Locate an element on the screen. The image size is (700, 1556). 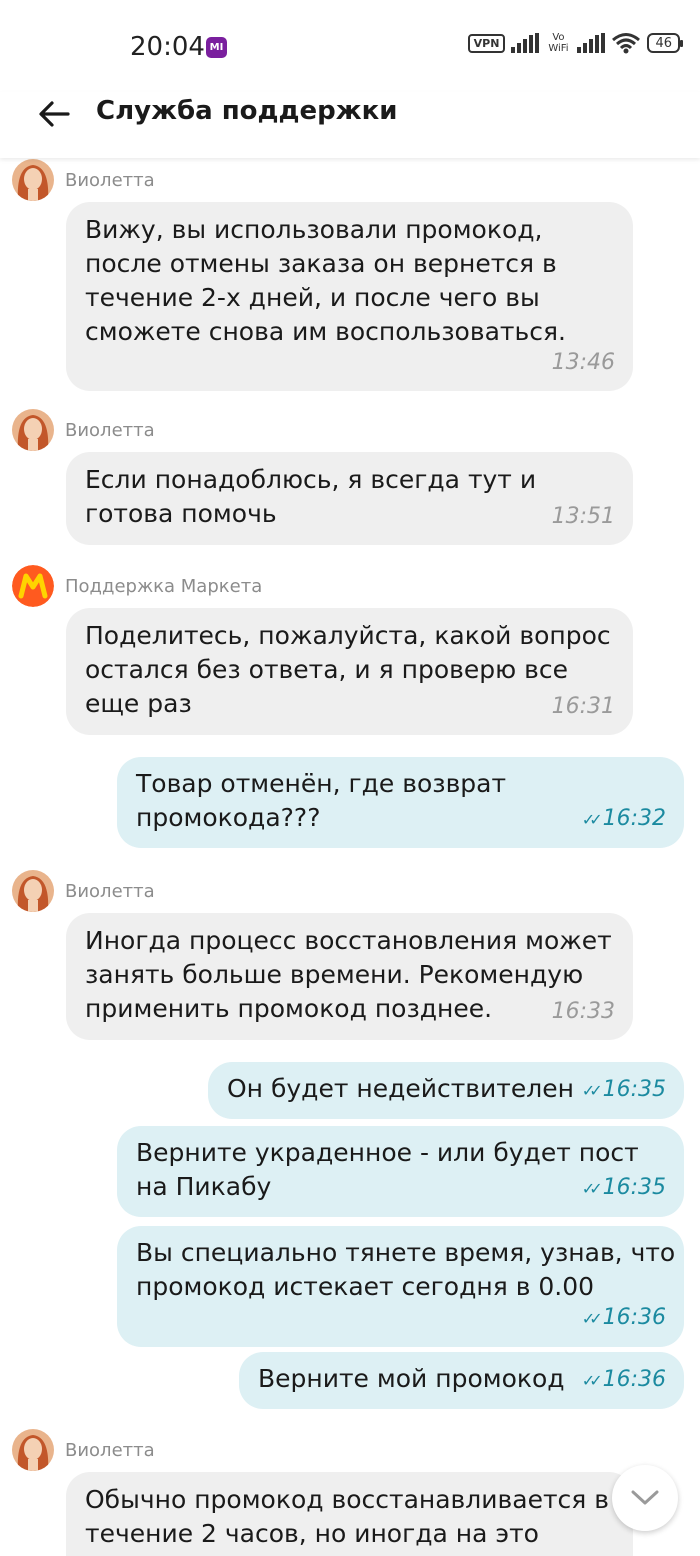
signal-icon is located at coordinates (525, 43).